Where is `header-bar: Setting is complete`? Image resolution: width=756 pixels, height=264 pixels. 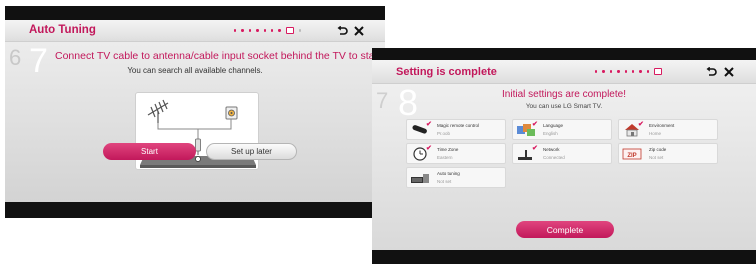
header-bar: Setting is complete is located at coordinates (564, 72).